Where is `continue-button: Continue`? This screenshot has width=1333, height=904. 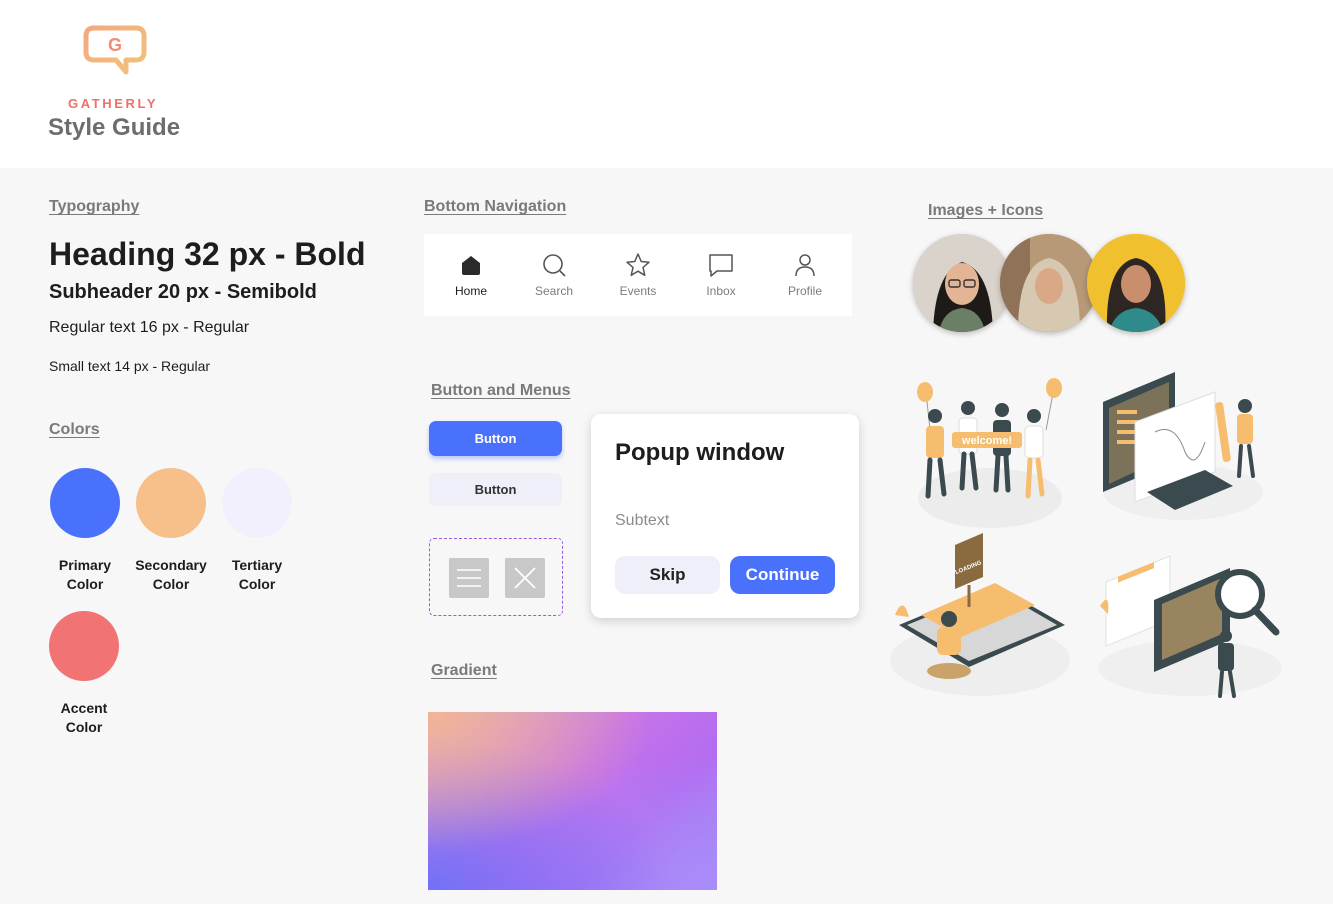 continue-button: Continue is located at coordinates (782, 575).